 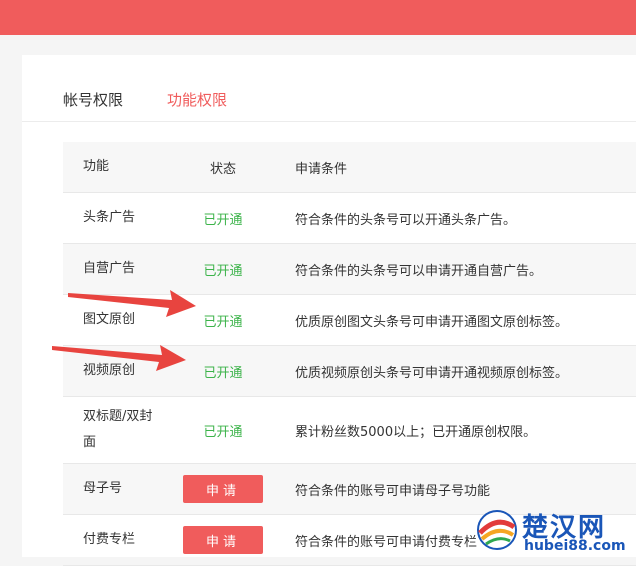 I want to click on table-header-row: 功能 状态 申请条件, so click(x=349, y=167).